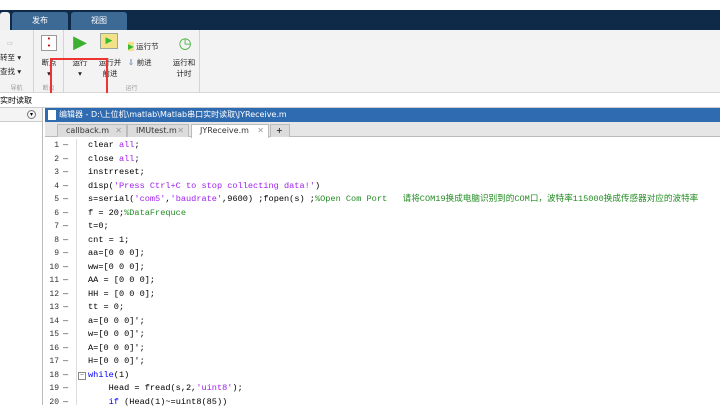 This screenshot has height=409, width=720. I want to click on line-number: 13, so click(52, 308).